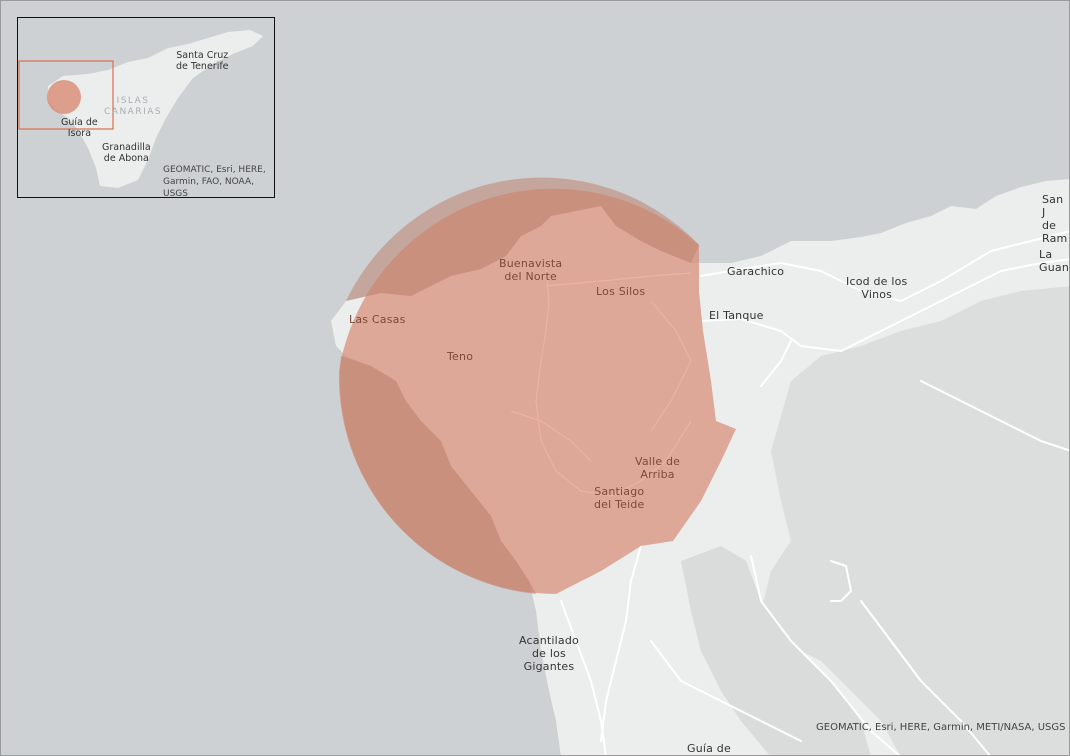 The height and width of the screenshot is (756, 1070). Describe the element at coordinates (202, 61) in the screenshot. I see `inset-place-santa-cruz: Santa Cruz de Tenerife` at that location.